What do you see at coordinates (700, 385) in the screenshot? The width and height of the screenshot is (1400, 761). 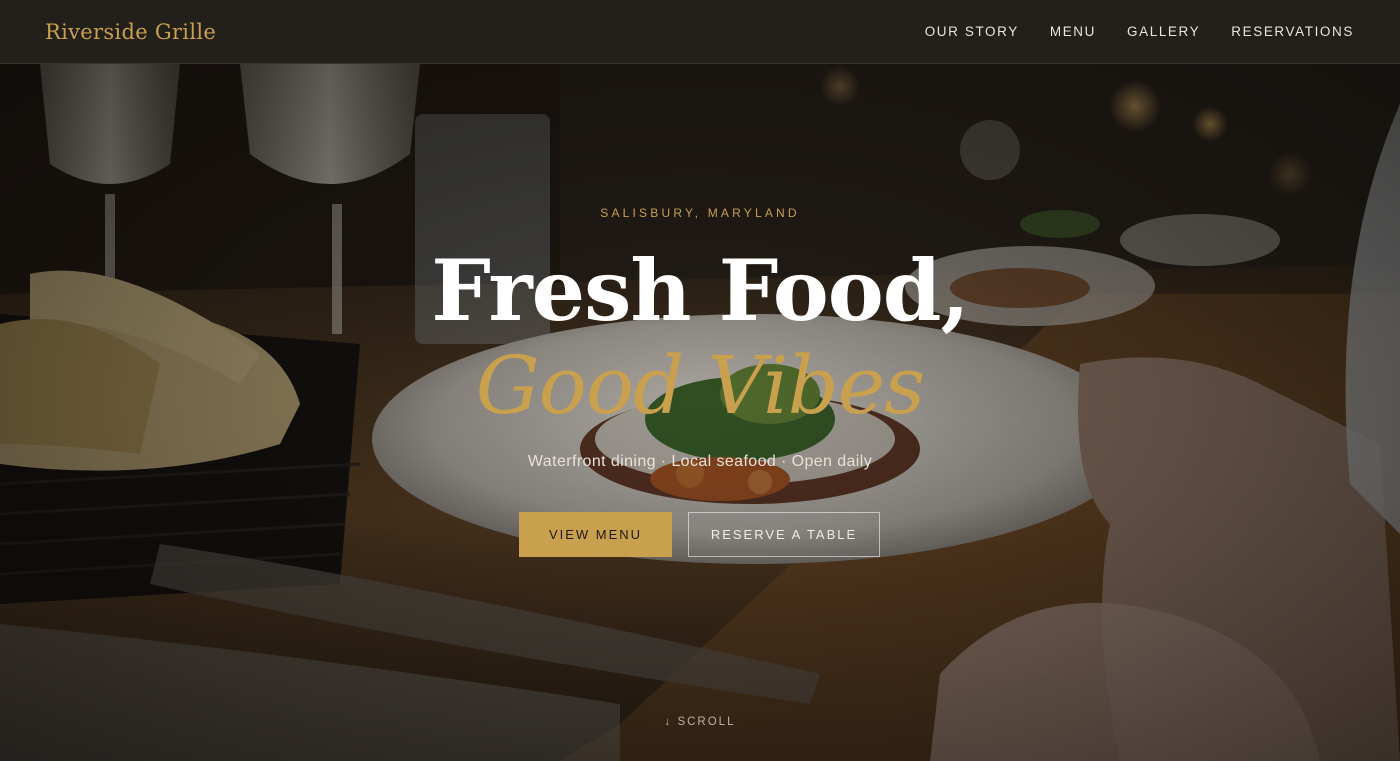 I see `hero-headline-accent: Good Vibes` at bounding box center [700, 385].